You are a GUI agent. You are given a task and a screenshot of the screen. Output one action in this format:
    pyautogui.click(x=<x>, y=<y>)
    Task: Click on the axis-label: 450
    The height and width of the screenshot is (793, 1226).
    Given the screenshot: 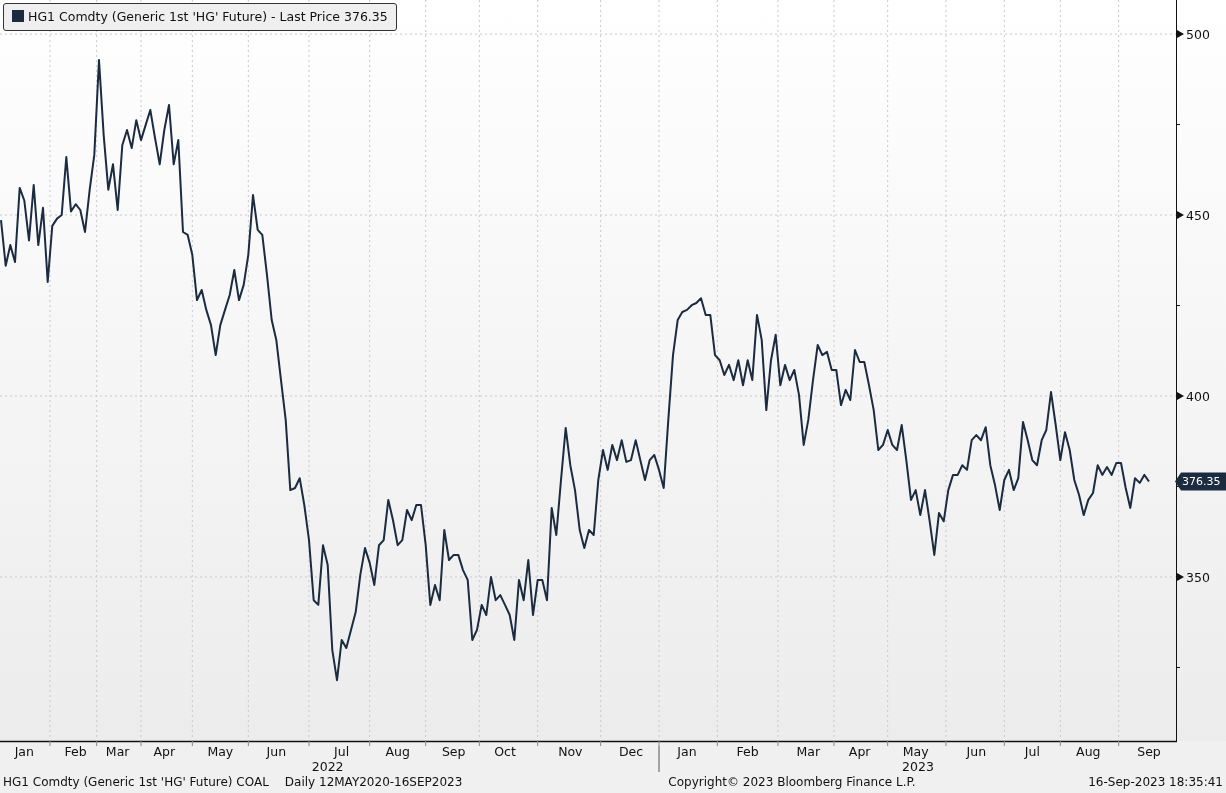 What is the action you would take?
    pyautogui.click(x=1198, y=215)
    